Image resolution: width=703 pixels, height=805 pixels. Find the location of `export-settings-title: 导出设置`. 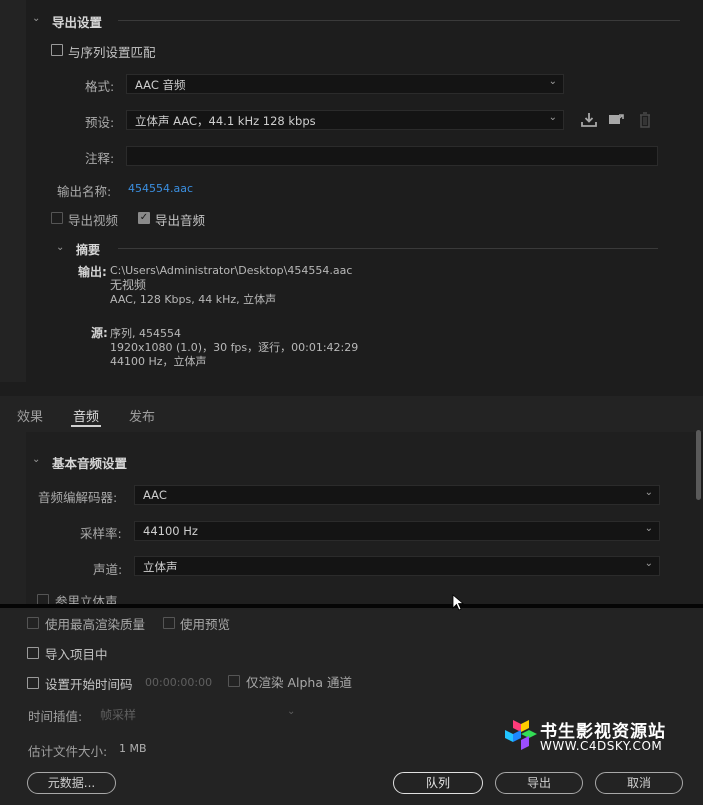

export-settings-title: 导出设置 is located at coordinates (77, 22).